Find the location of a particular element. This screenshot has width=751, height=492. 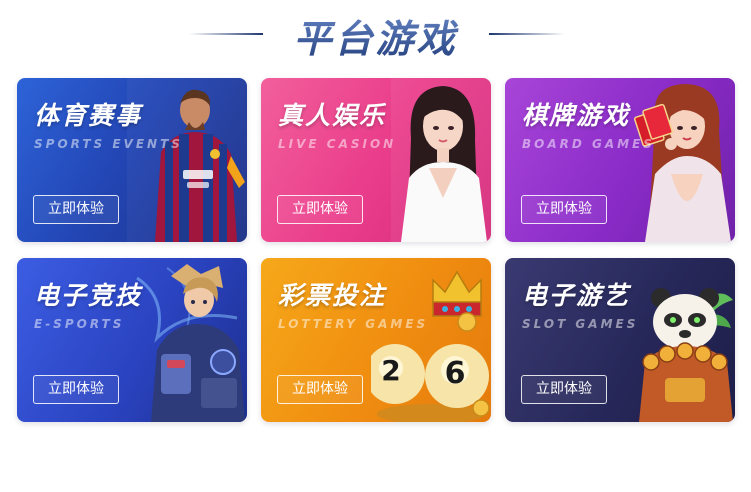

card-subtitle: LIVE CASION is located at coordinates (337, 144).